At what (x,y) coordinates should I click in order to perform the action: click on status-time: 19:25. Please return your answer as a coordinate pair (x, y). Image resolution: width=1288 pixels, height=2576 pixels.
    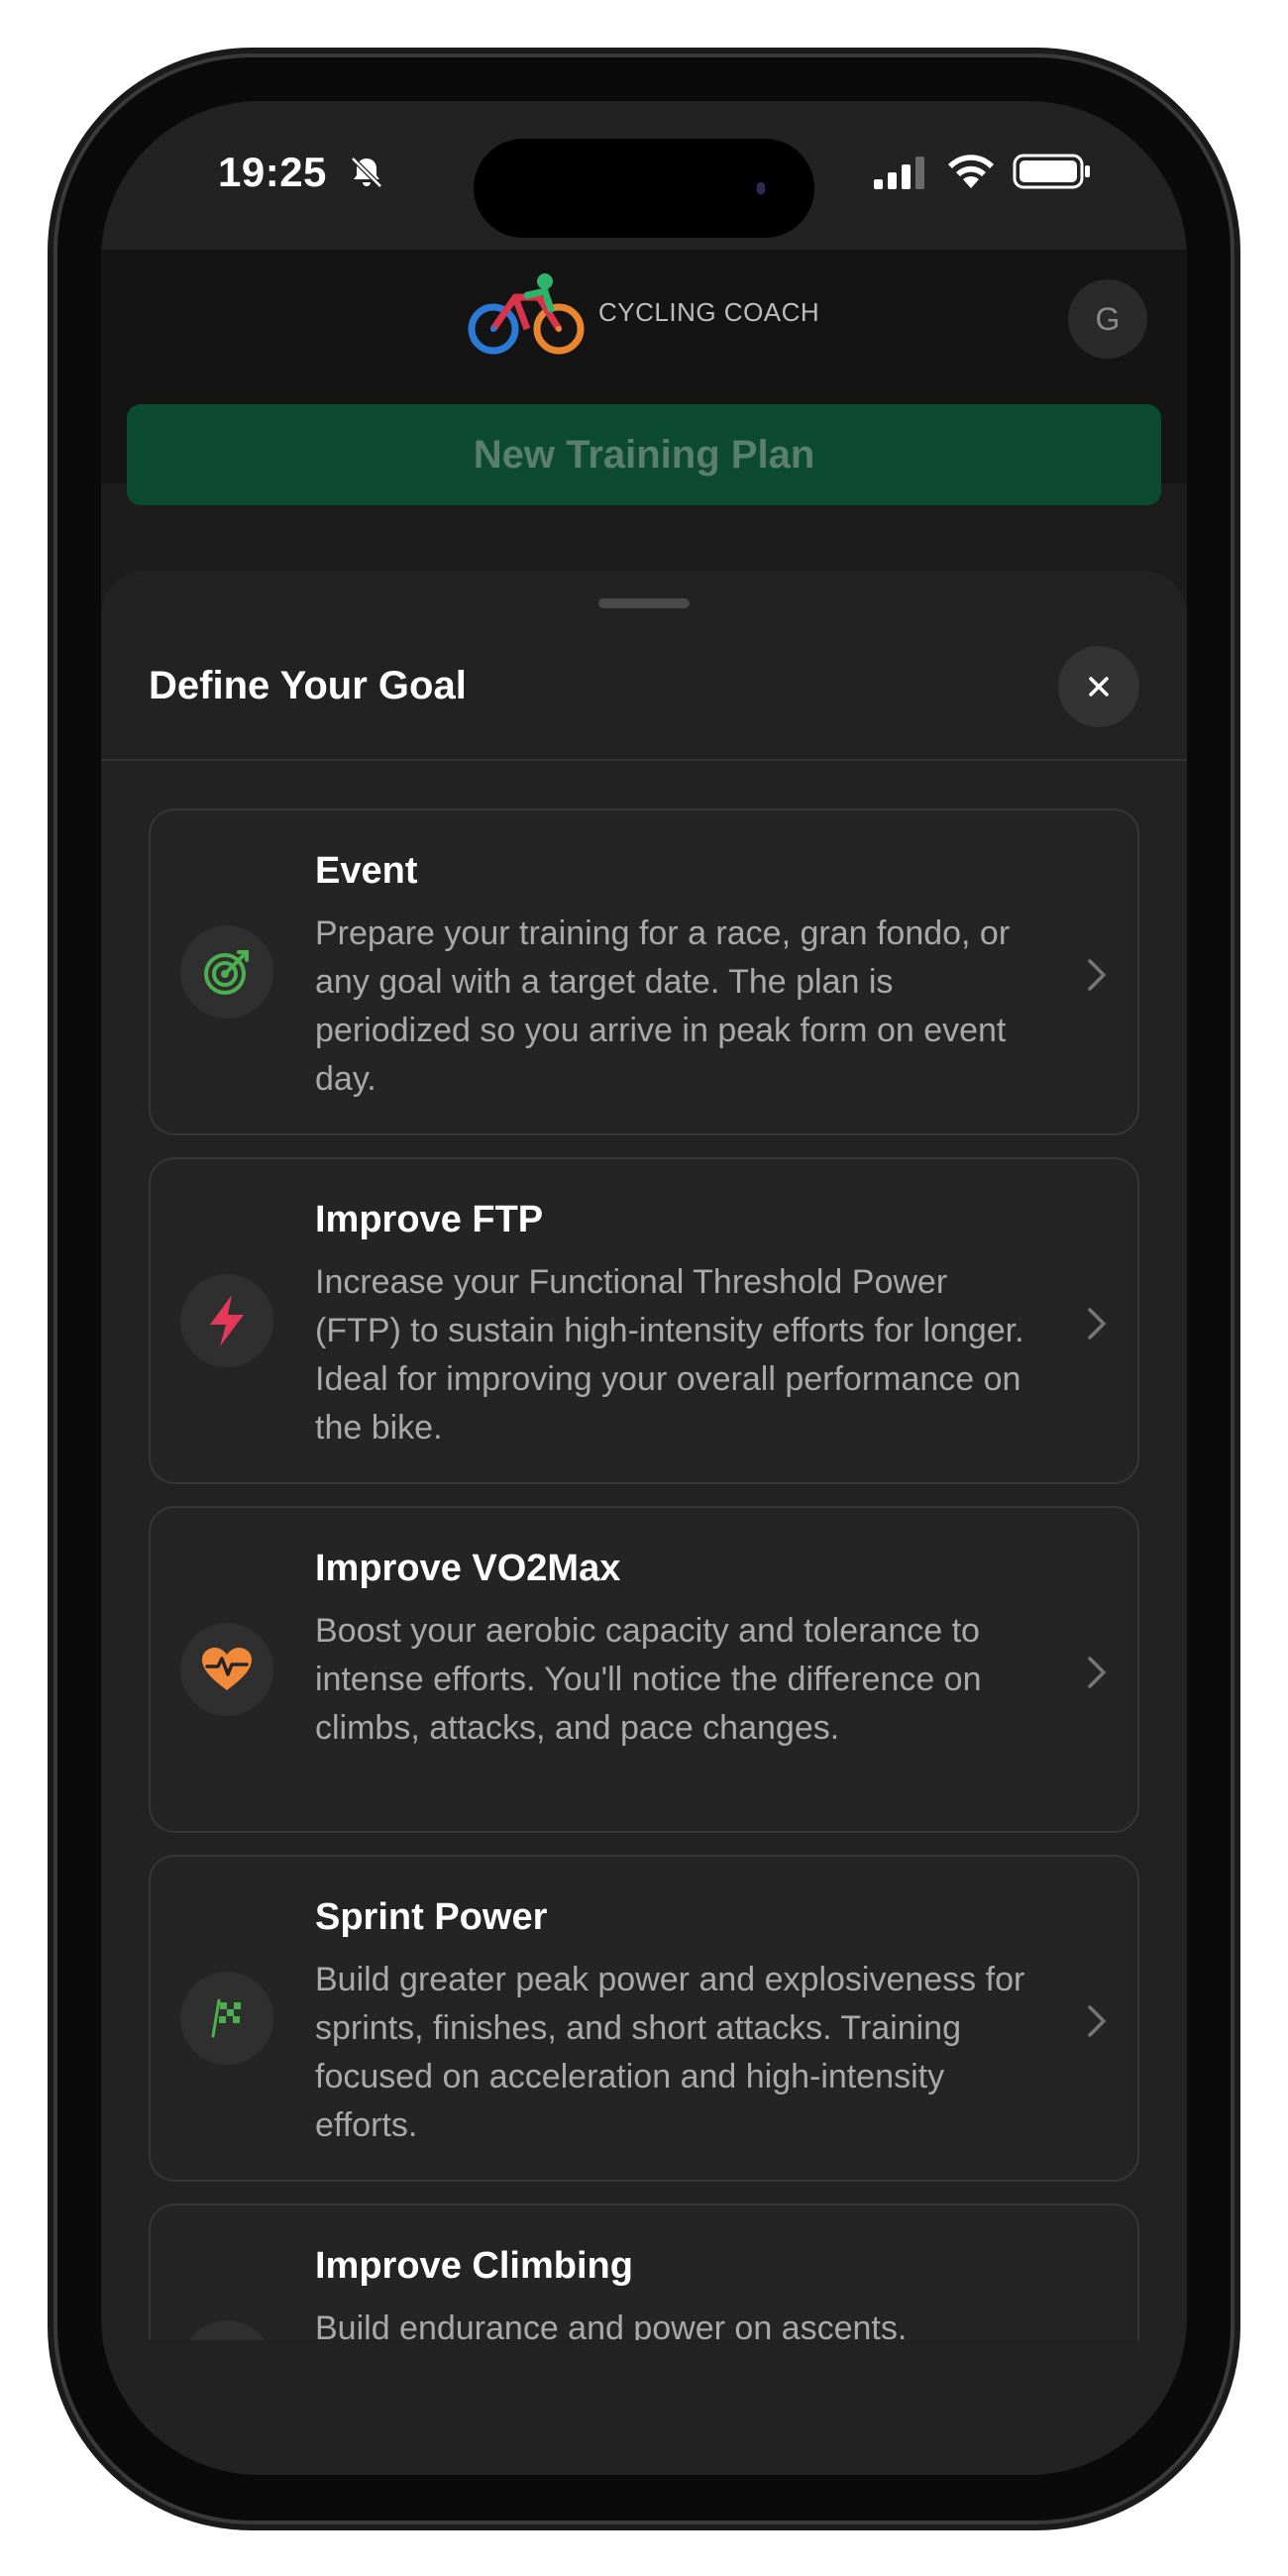
    Looking at the image, I should click on (272, 172).